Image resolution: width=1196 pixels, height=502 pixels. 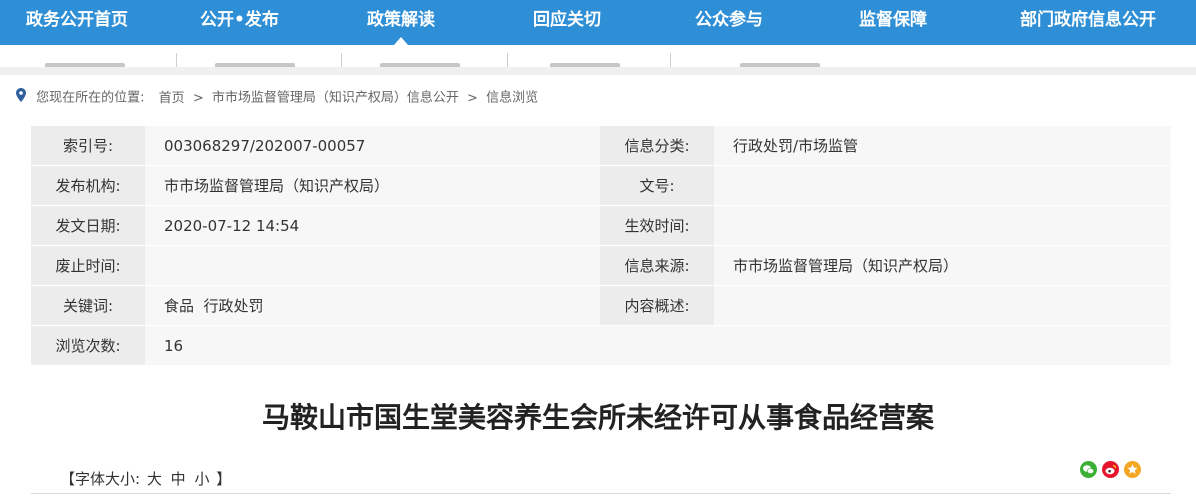 I want to click on location-pin-icon, so click(x=21, y=98).